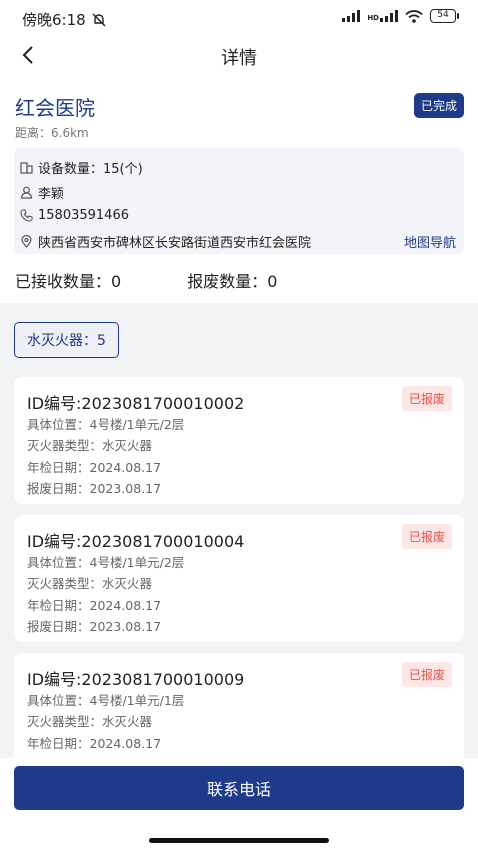  Describe the element at coordinates (136, 541) in the screenshot. I see `card-id: ID编号:2023081700010004` at that location.